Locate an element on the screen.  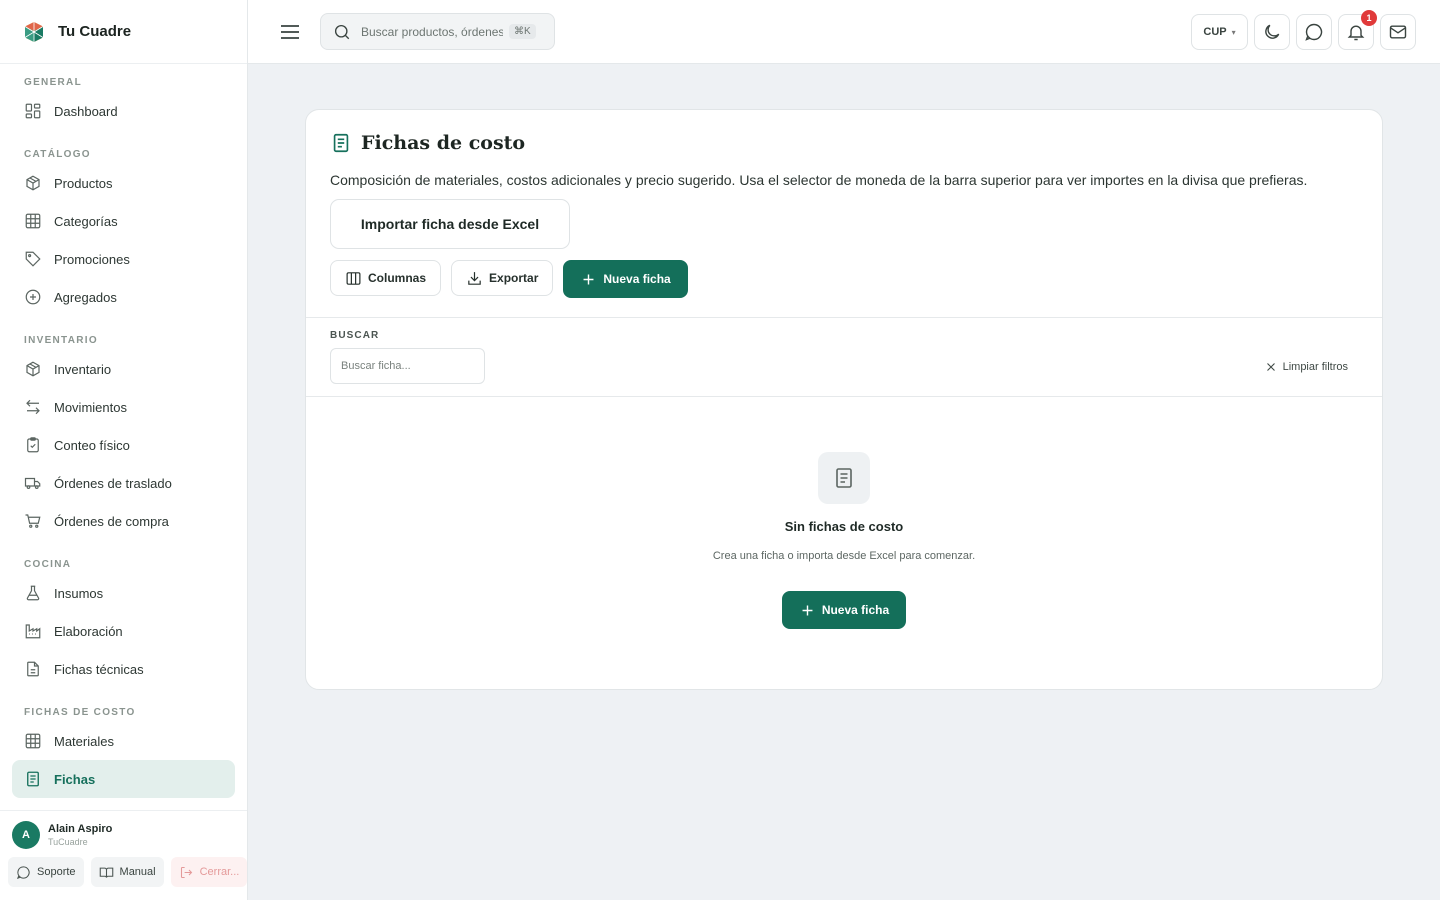
sidebar-item-dashboard: Dashboard is located at coordinates (123, 111).